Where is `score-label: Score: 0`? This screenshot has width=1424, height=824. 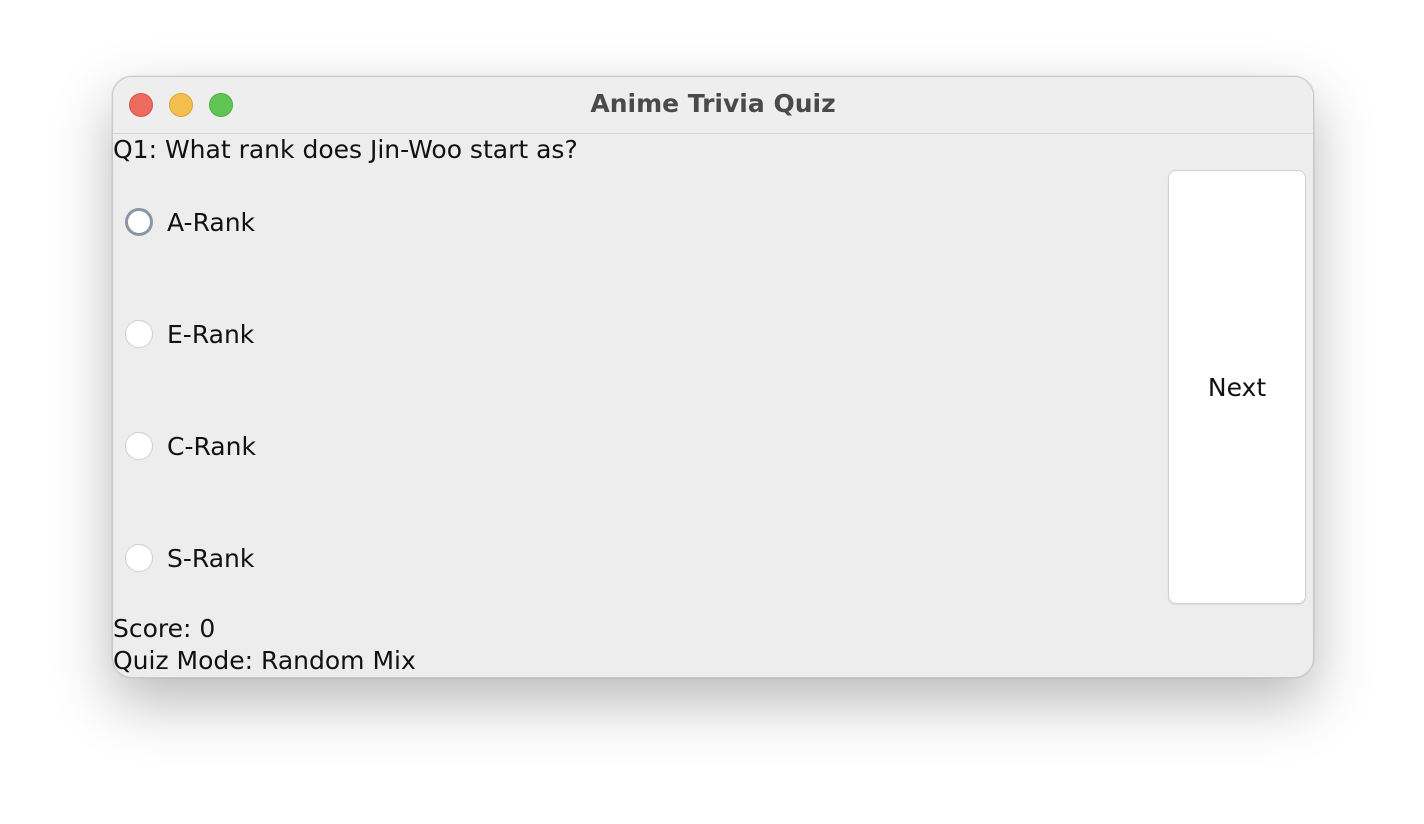
score-label: Score: 0 is located at coordinates (164, 628).